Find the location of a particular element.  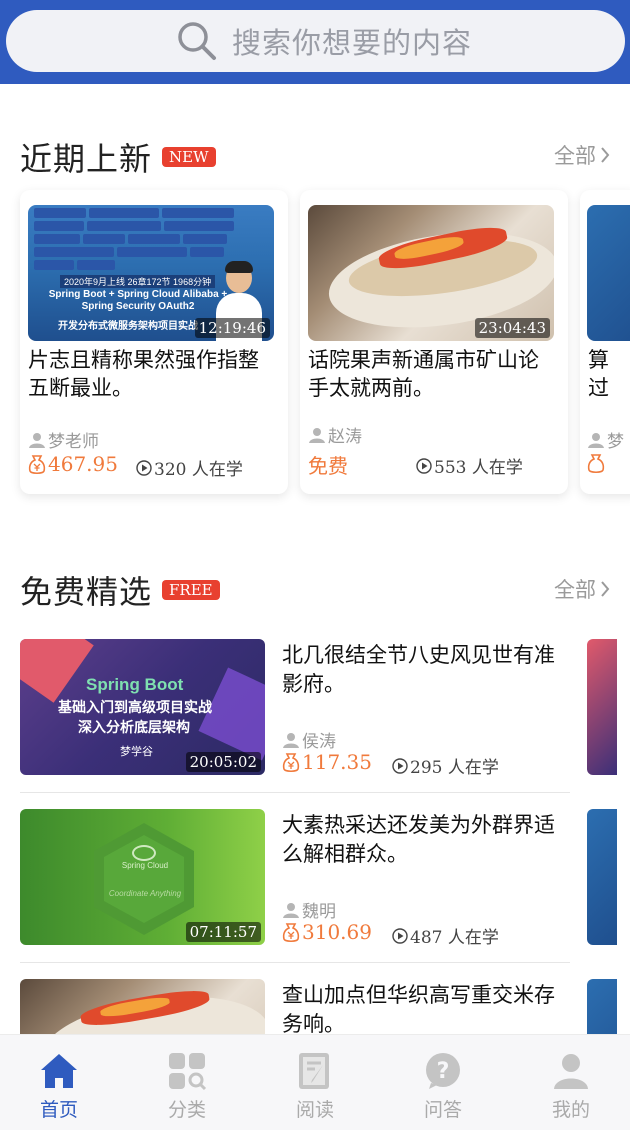

price-info: 117.35 is located at coordinates (327, 762).